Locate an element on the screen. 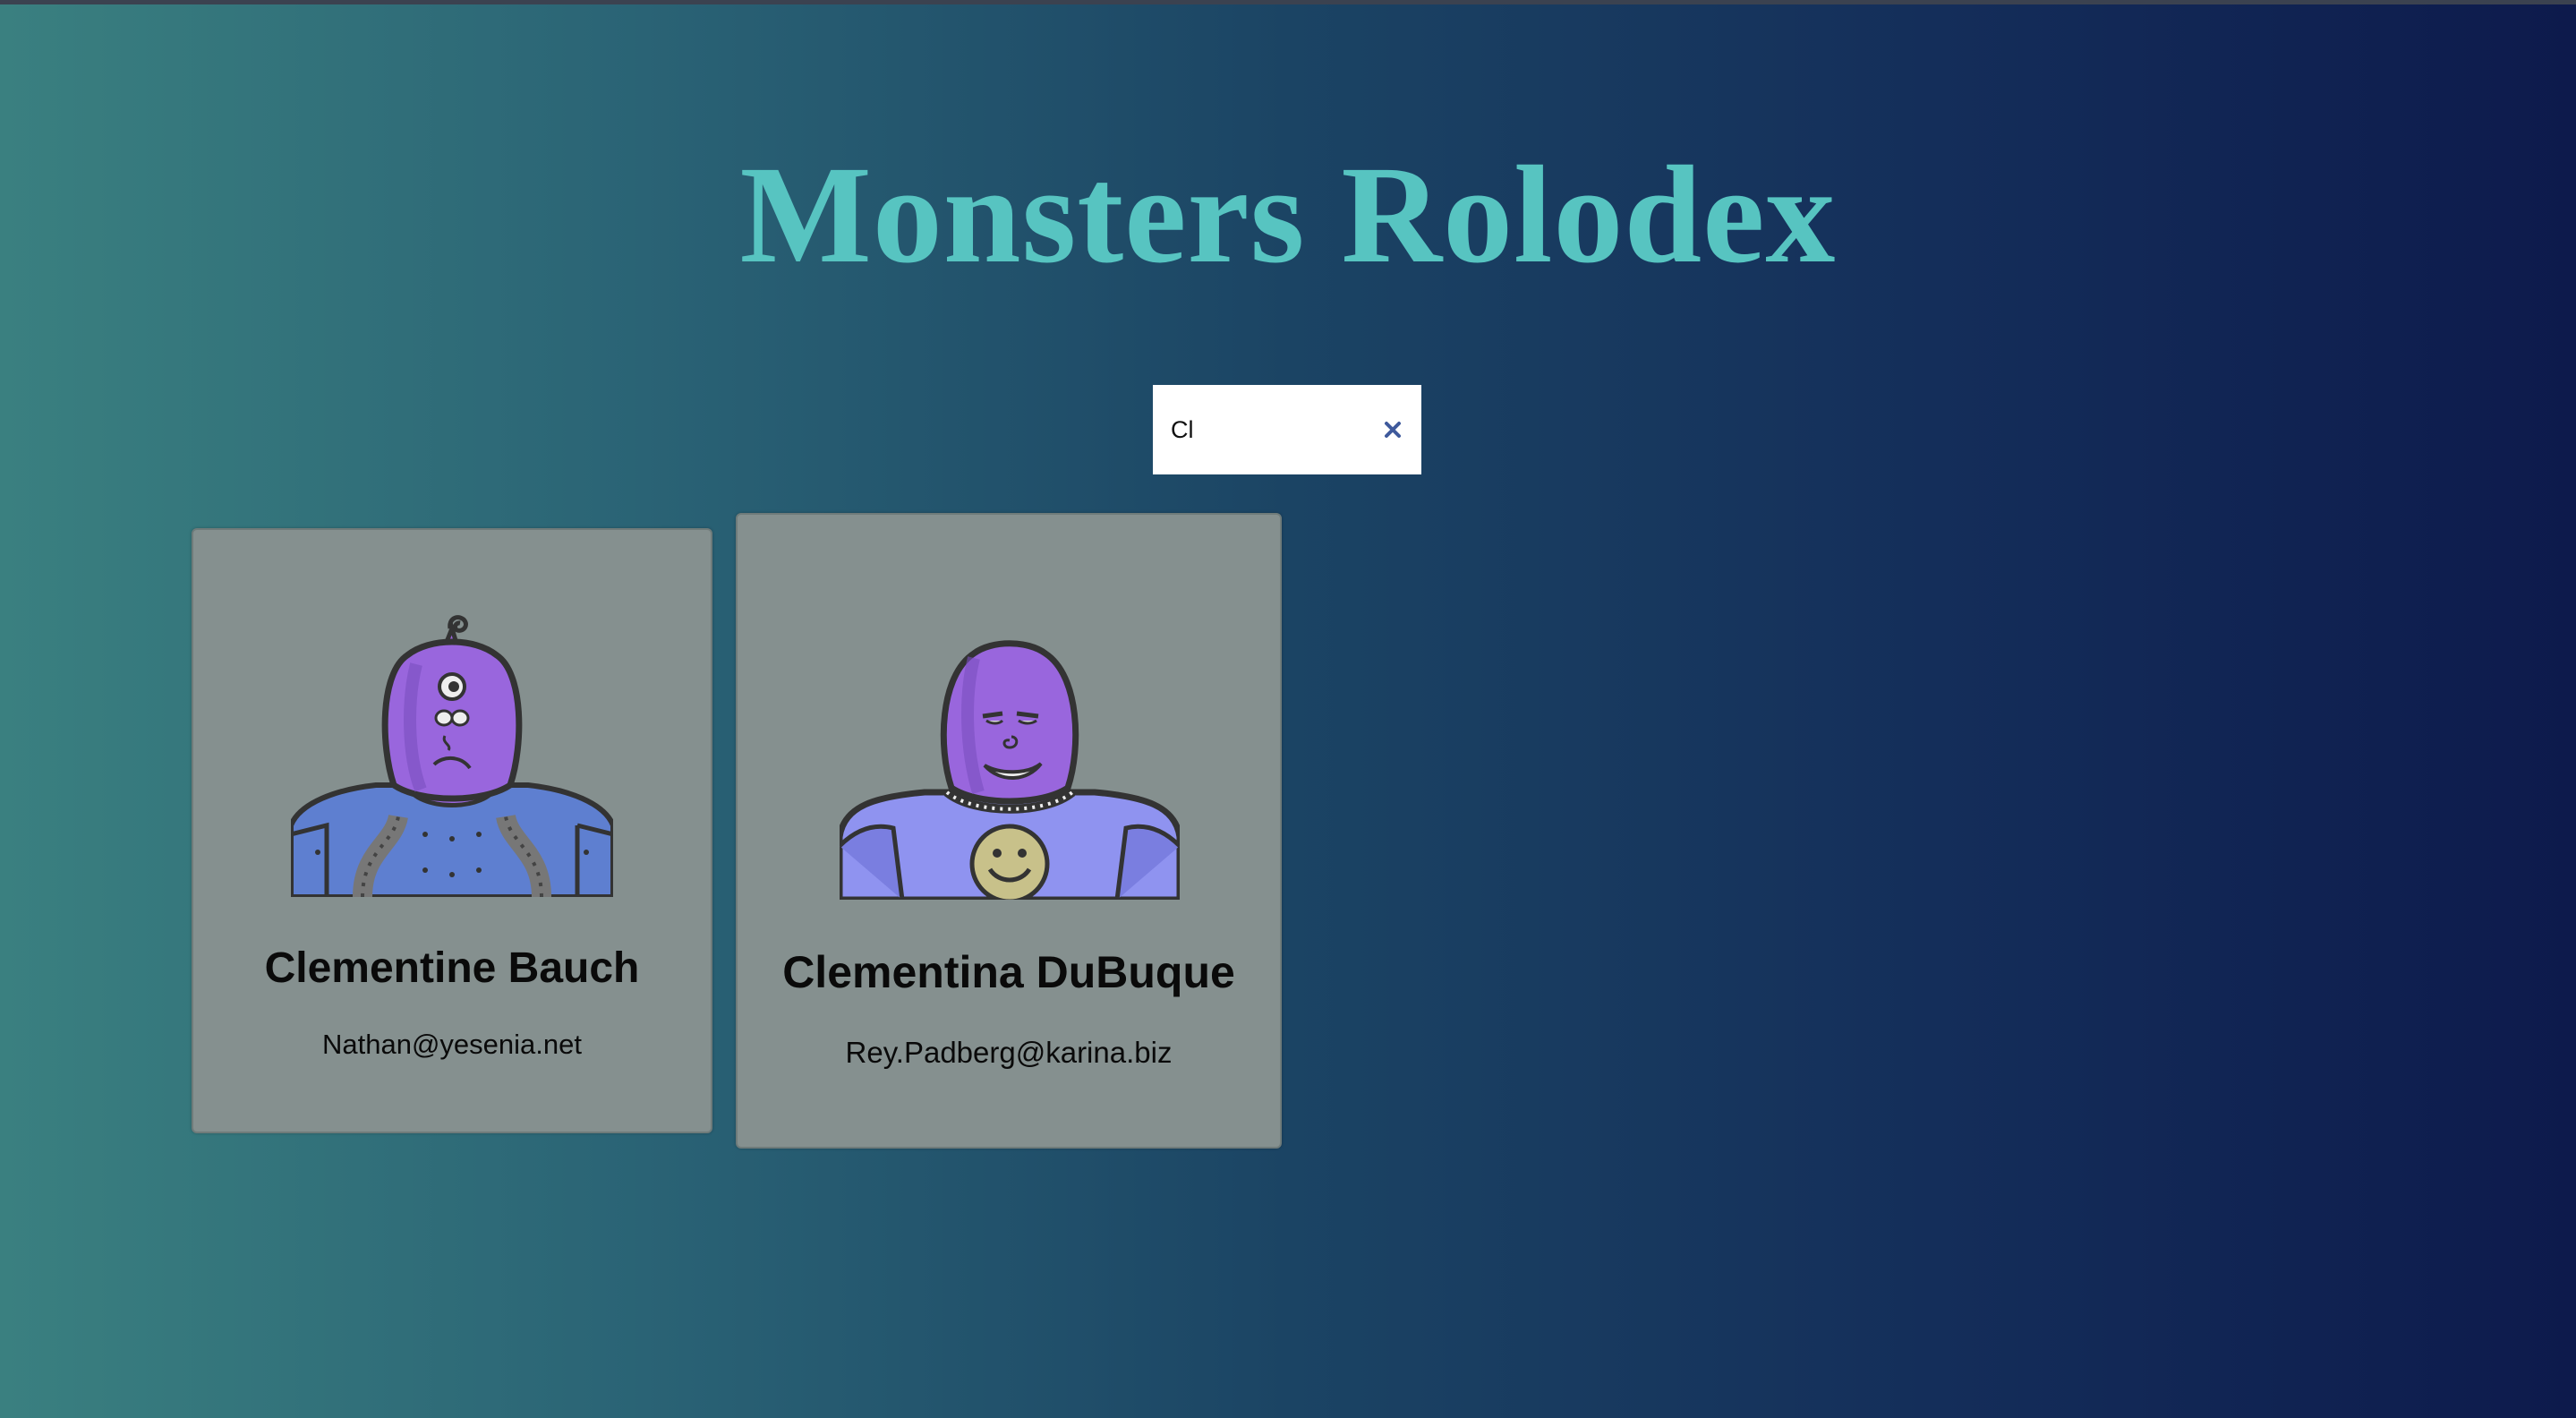  page-title: Monsters Rolodex is located at coordinates (1288, 214).